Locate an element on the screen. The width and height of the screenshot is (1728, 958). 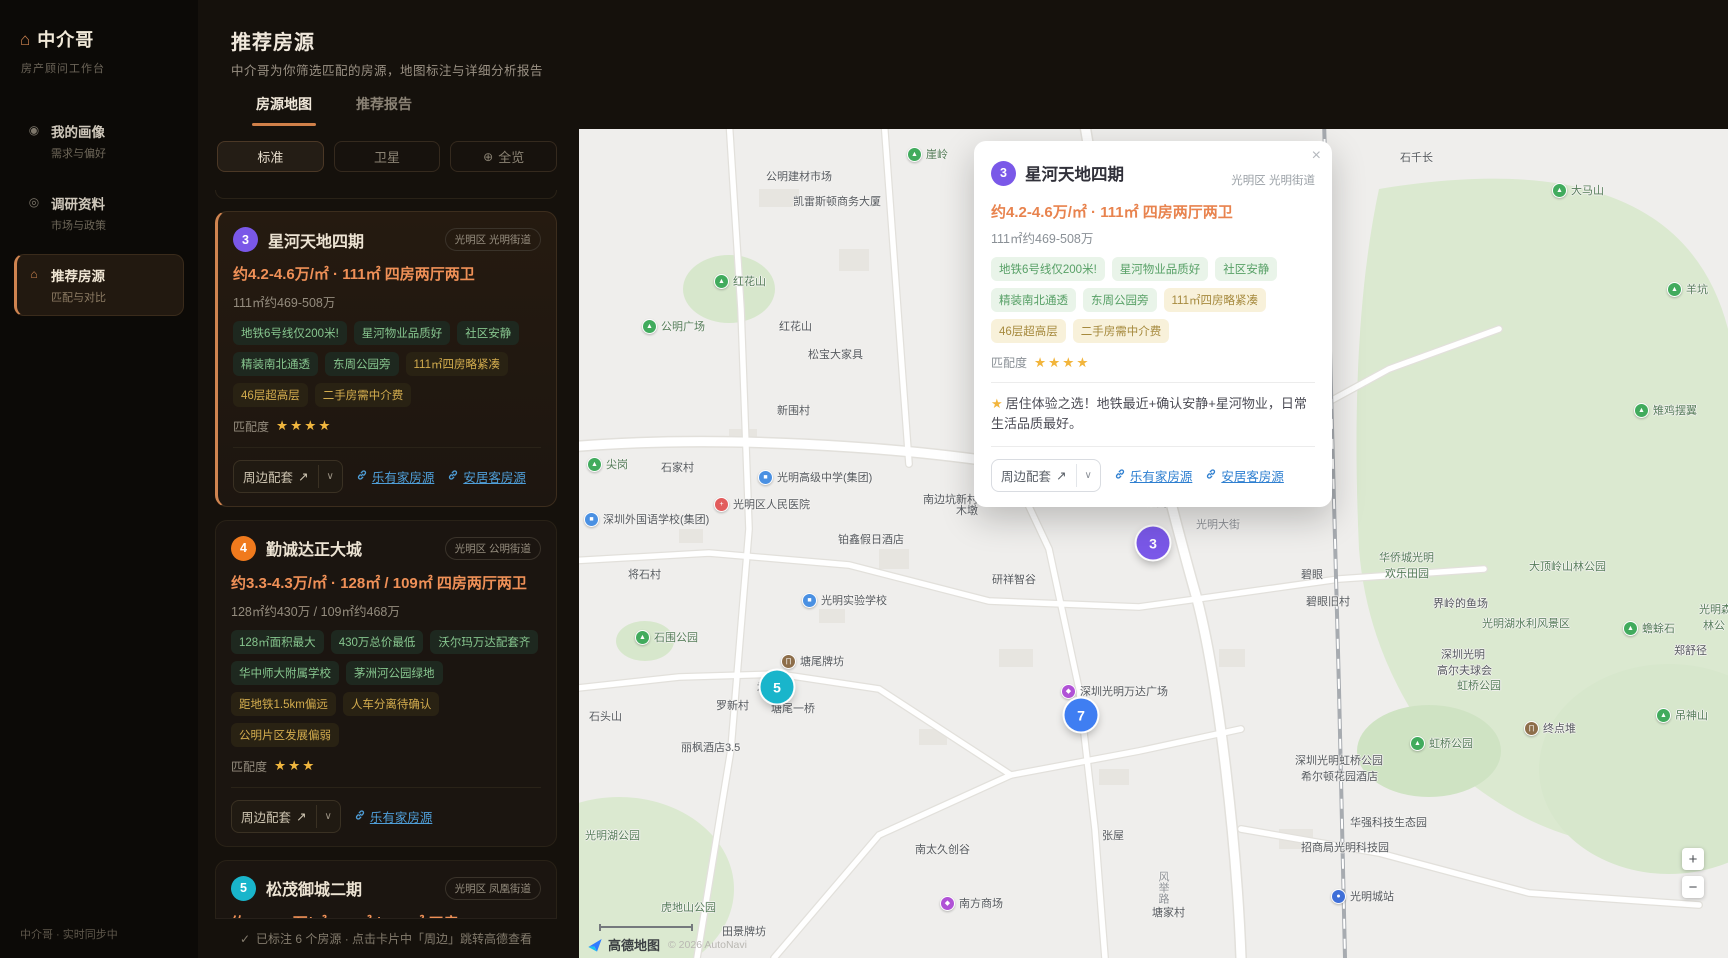
zoom-out-button: − is located at coordinates (1693, 887).